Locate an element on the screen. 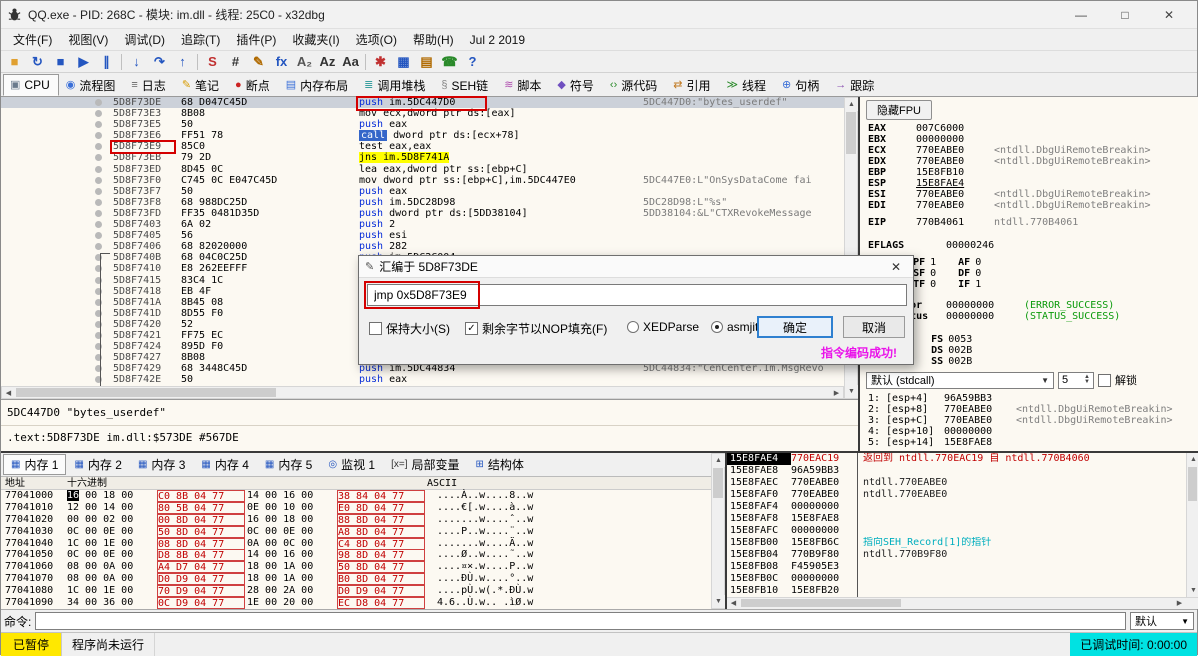 This screenshot has height=656, width=1198. disasm-row: 5D8F742E 50 push eax is located at coordinates (422, 379).